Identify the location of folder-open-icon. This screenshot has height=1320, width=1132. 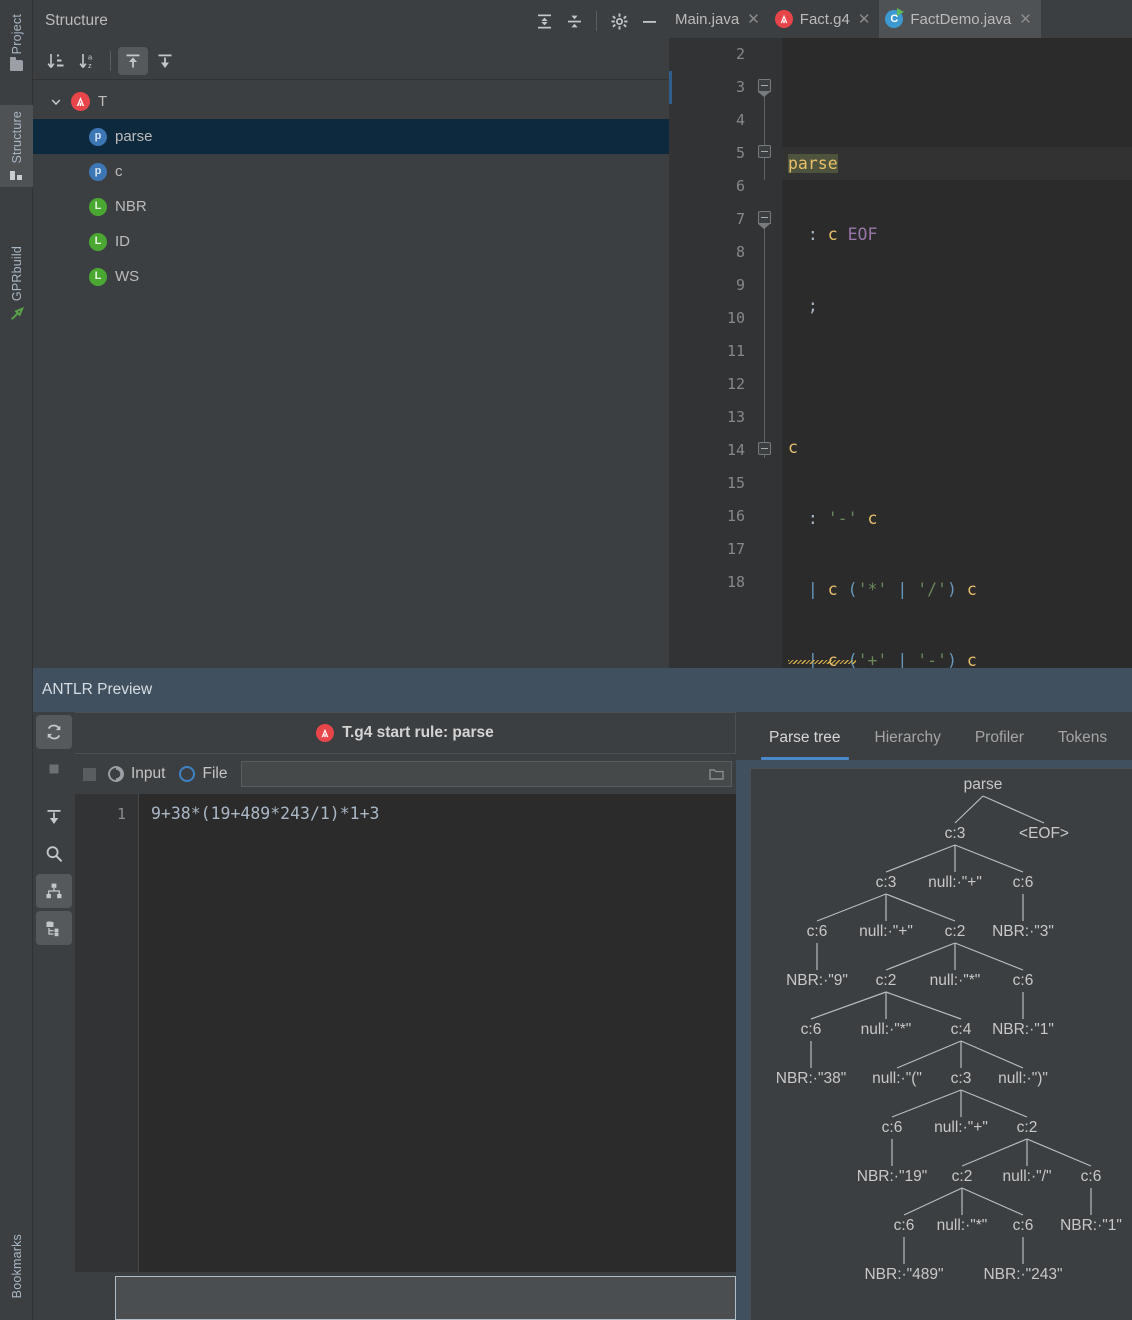
(717, 774).